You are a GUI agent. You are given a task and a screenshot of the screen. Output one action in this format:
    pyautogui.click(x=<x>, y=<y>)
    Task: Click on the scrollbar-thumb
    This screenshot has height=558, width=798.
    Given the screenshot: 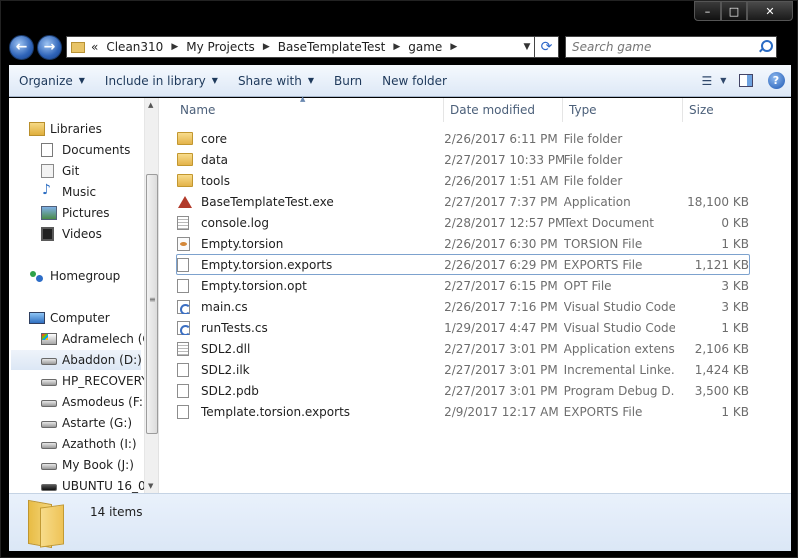 What is the action you would take?
    pyautogui.click(x=152, y=304)
    